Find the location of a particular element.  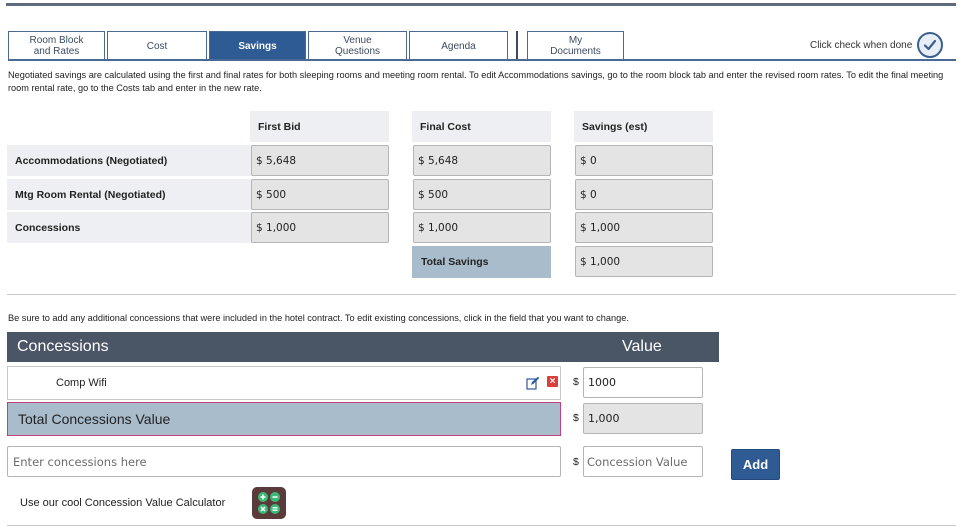

final-cost-mtg-room: $ 500 is located at coordinates (482, 194).